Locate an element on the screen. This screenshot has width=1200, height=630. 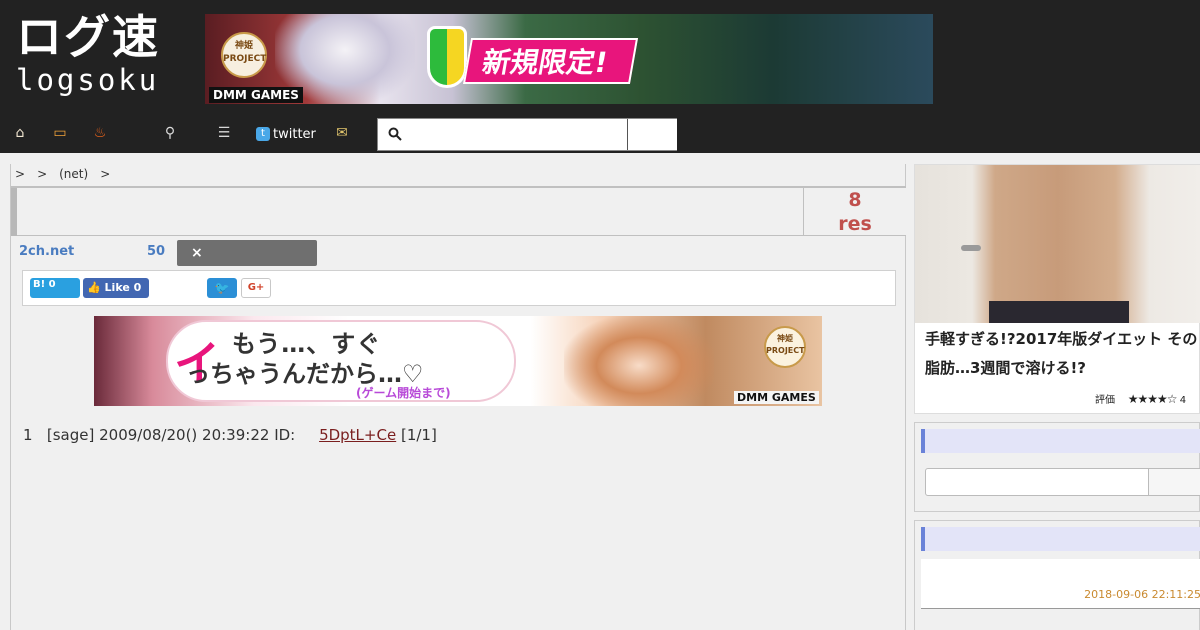
twitter-icon: t is located at coordinates (263, 134).